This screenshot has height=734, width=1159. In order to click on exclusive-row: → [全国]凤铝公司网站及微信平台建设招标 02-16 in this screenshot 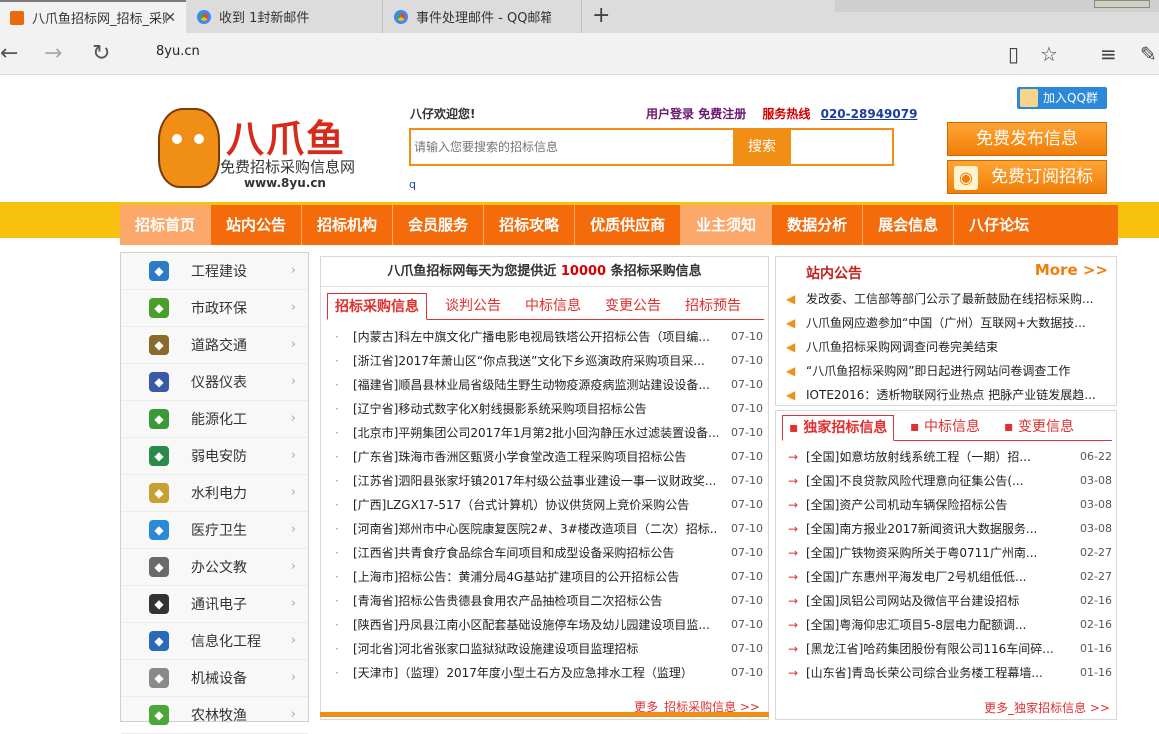, I will do `click(949, 601)`.